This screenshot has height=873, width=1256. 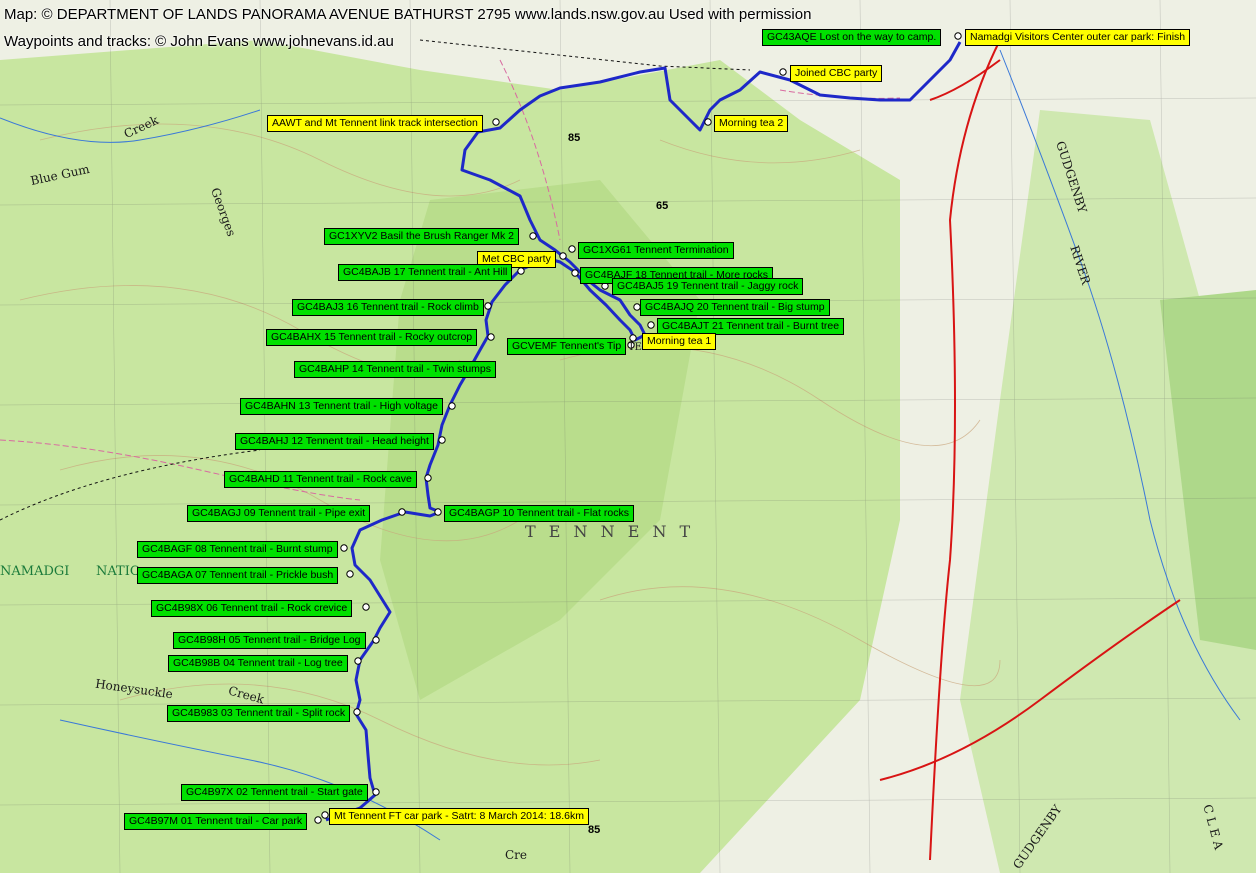 I want to click on waypoint-label: GC43AQE Lost on the way to camp., so click(x=852, y=37).